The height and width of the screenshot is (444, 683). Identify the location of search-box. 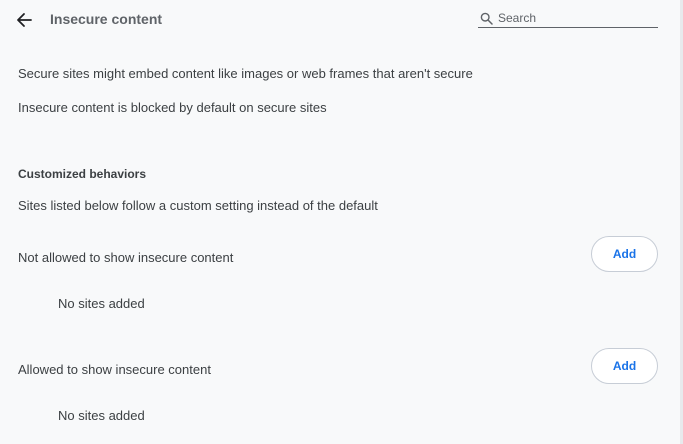
(568, 18).